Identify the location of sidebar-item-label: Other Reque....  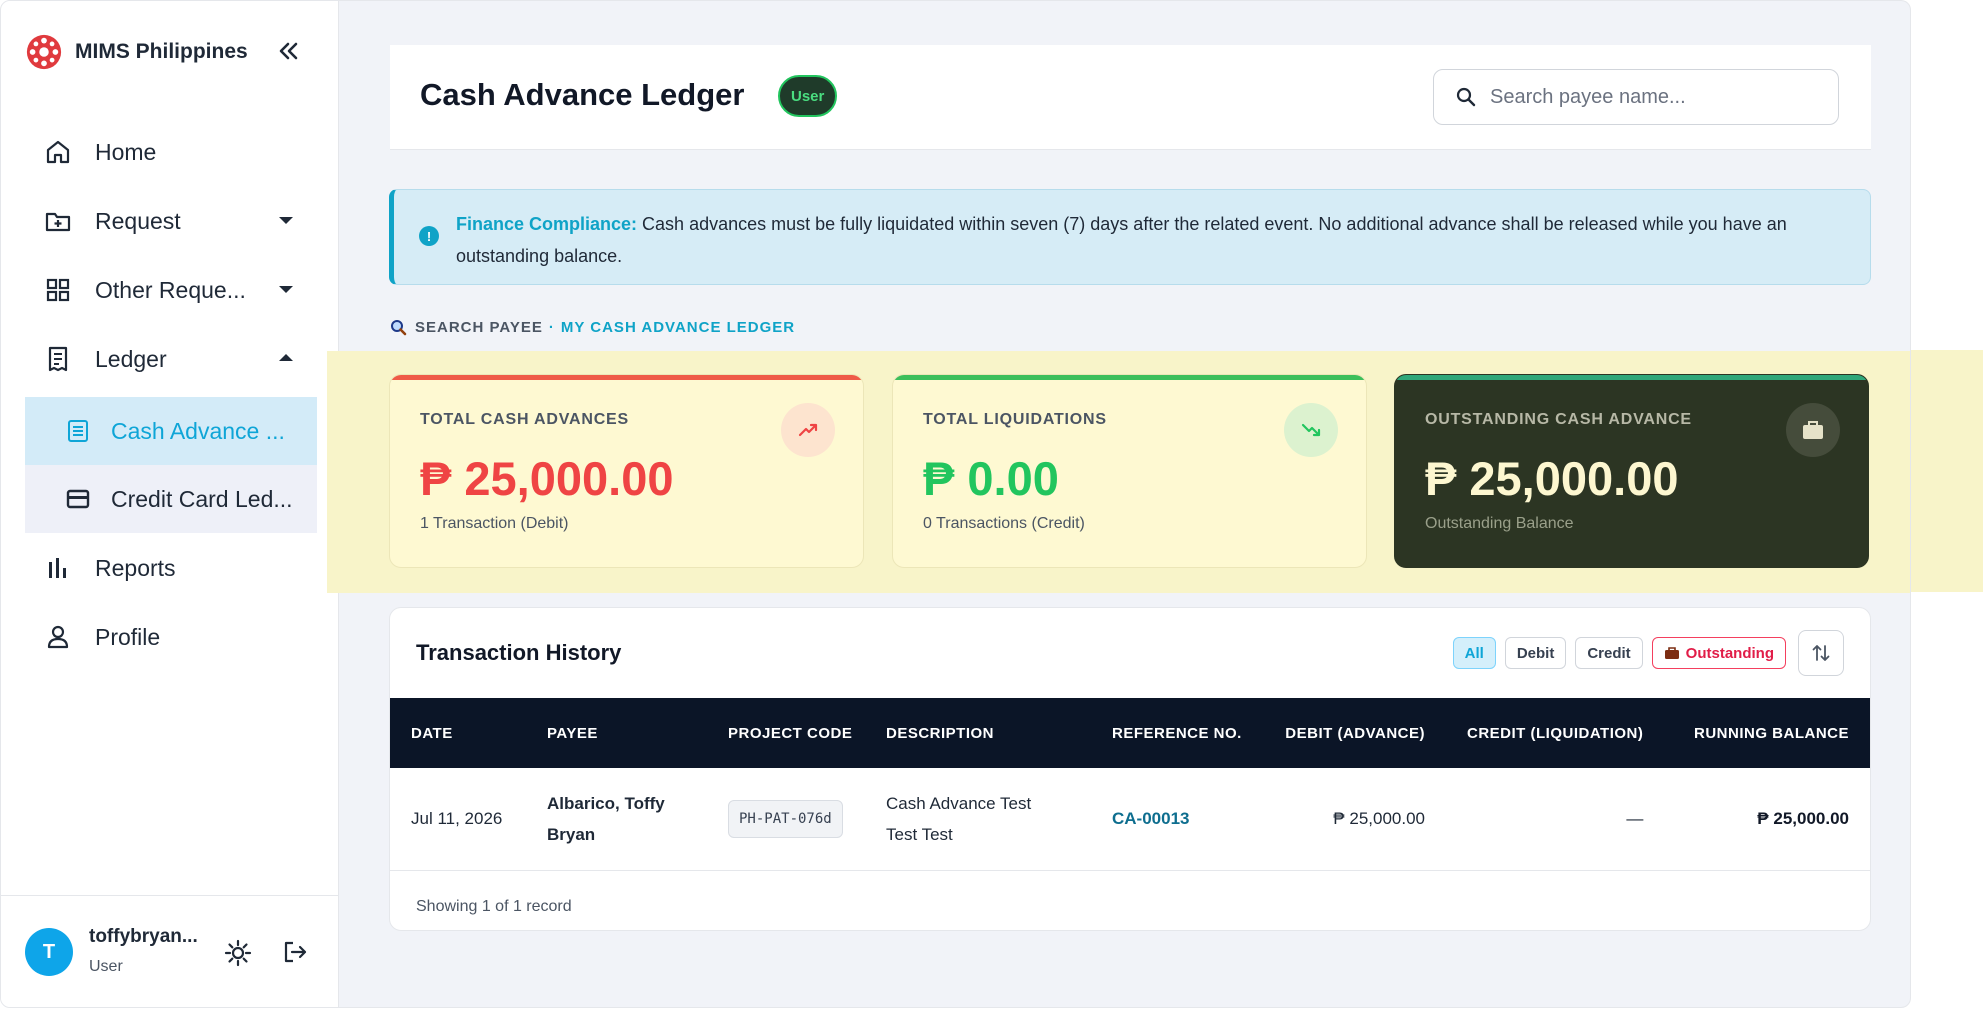
(170, 289).